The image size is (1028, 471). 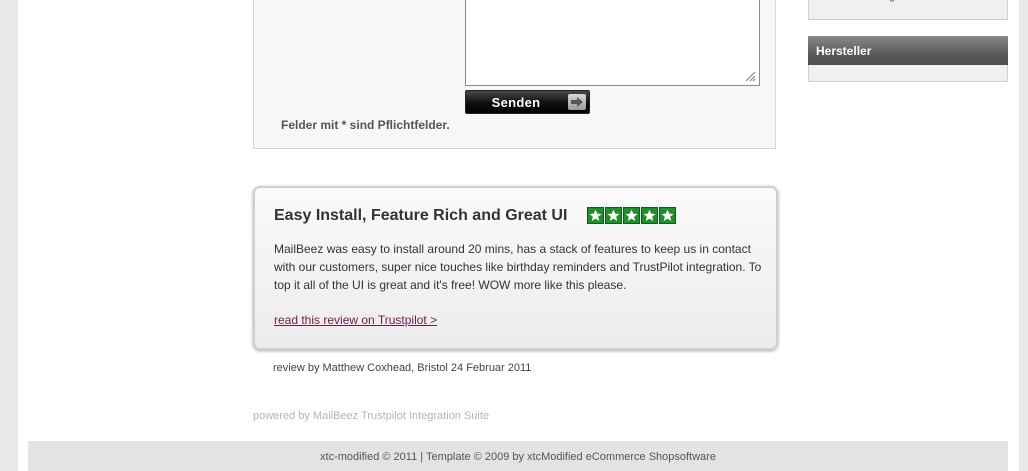 What do you see at coordinates (365, 125) in the screenshot?
I see `required-fields-note: Felder mit * sind Pflichtfelder.` at bounding box center [365, 125].